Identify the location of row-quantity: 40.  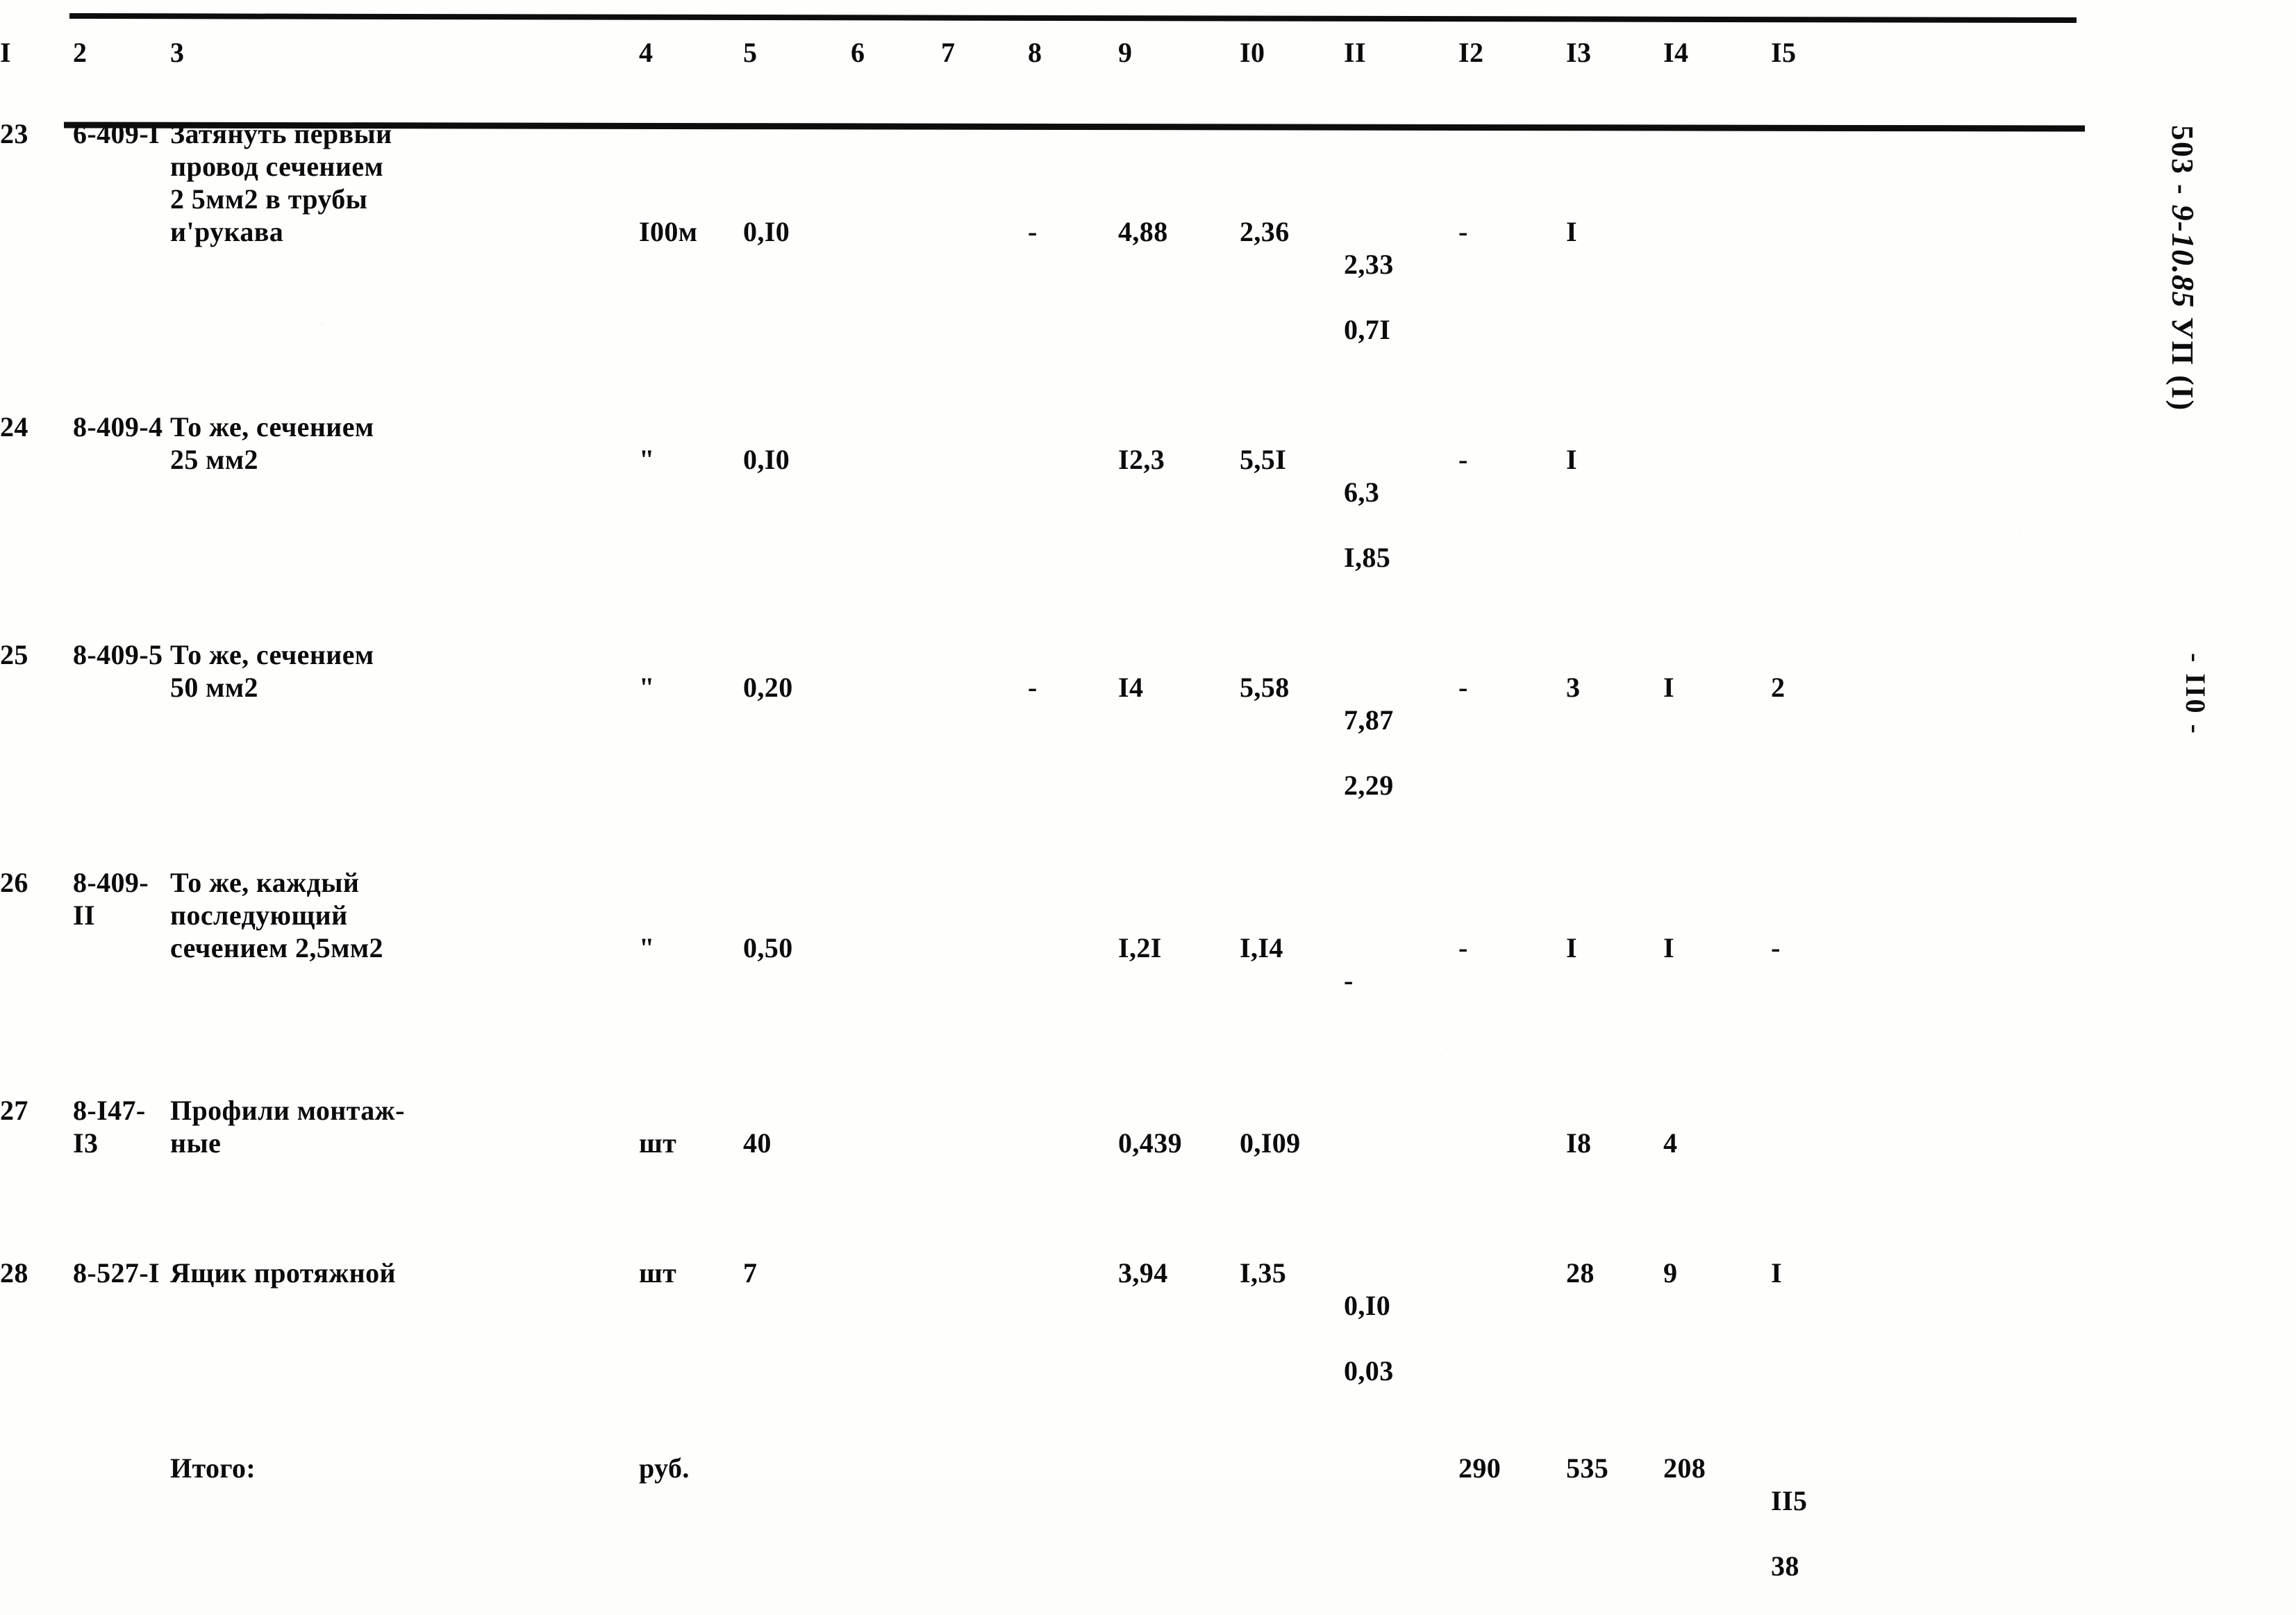
(758, 1143).